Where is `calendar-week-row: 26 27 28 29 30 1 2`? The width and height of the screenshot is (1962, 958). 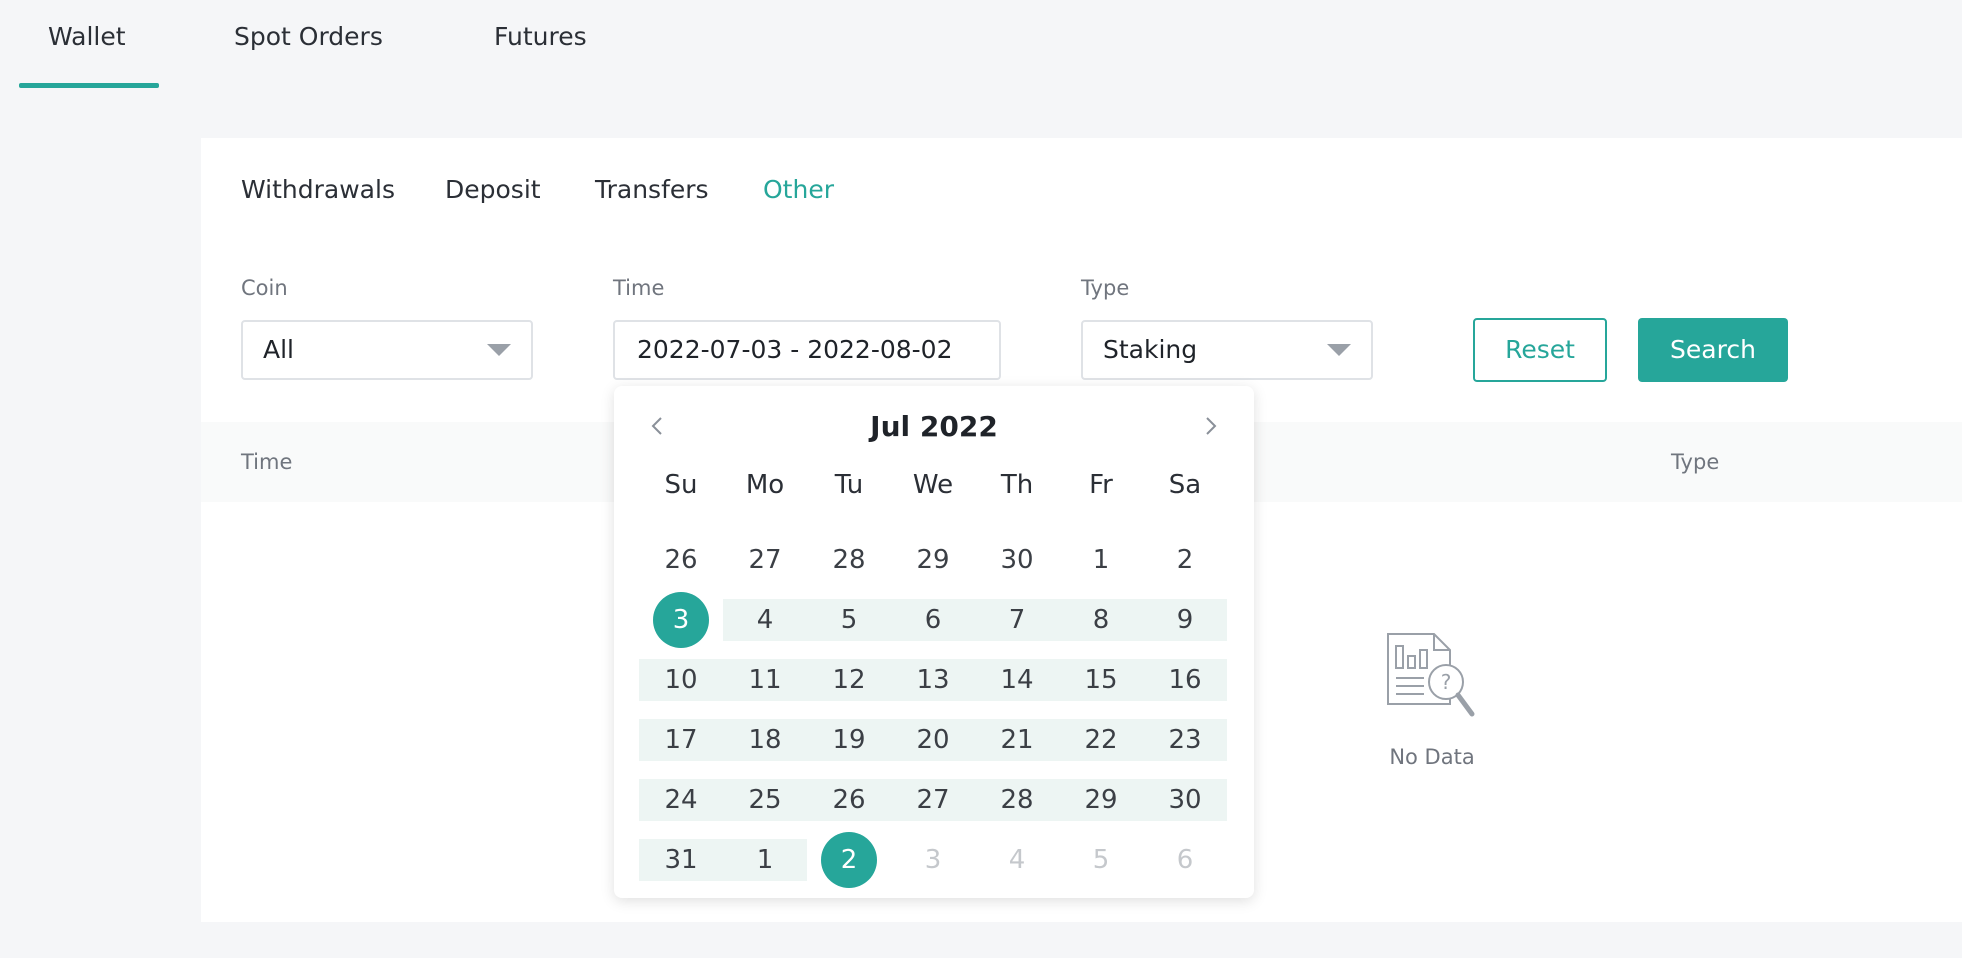
calendar-week-row: 26 27 28 29 30 1 2 is located at coordinates (934, 560).